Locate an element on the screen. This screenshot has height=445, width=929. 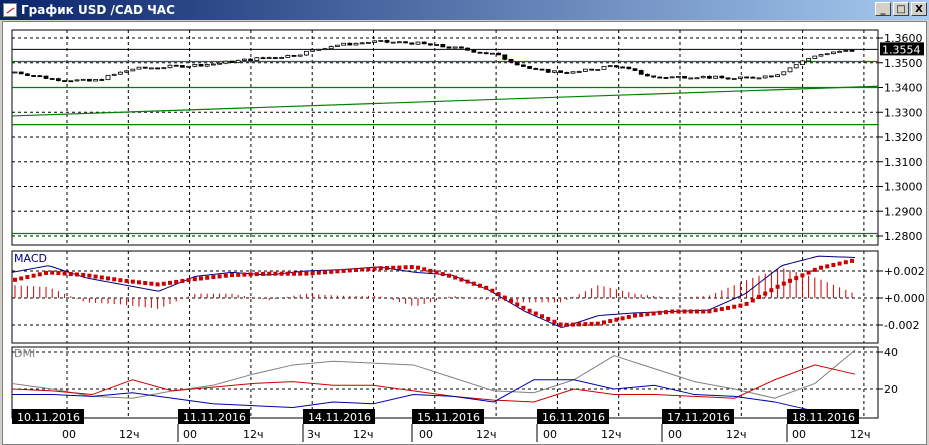
price-tick-label: 1.3000 is located at coordinates (903, 187).